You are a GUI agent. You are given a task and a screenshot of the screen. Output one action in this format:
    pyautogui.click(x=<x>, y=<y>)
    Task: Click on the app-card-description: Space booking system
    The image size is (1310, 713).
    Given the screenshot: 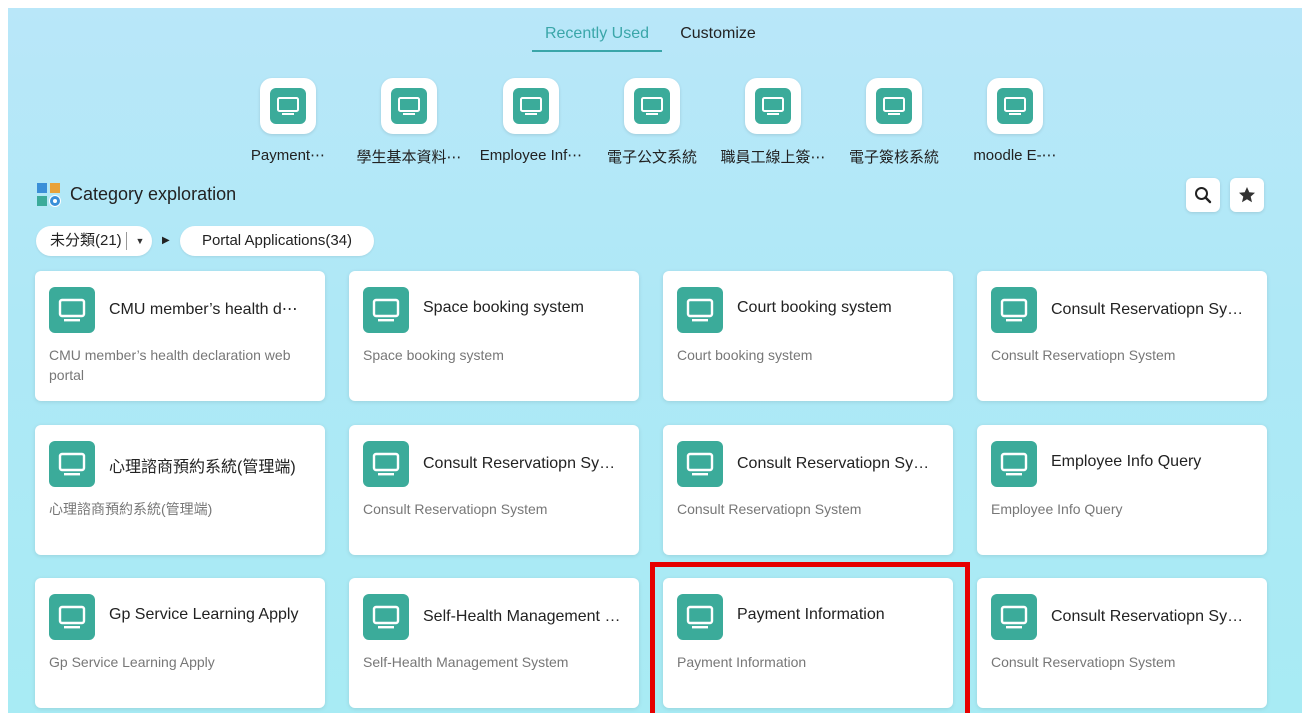 What is the action you would take?
    pyautogui.click(x=433, y=355)
    